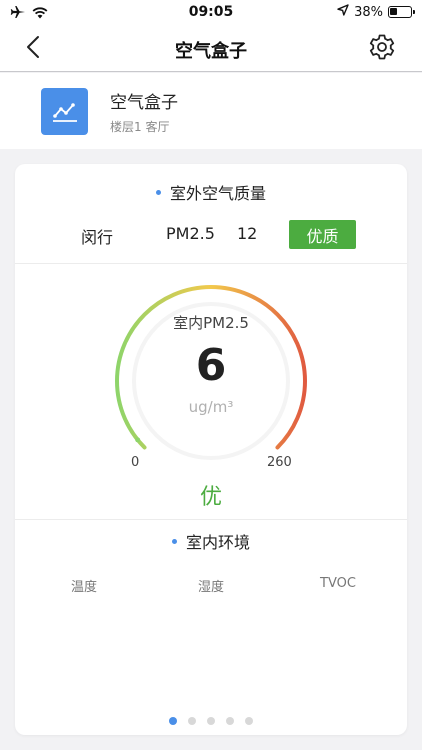  I want to click on indoor-title-text: 室内环境, so click(217, 542).